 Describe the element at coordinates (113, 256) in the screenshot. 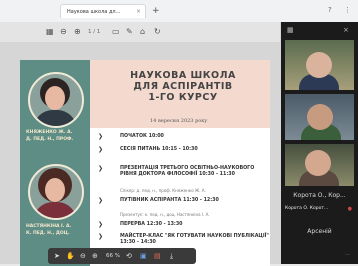

I see `zoom-level: 66 %` at that location.